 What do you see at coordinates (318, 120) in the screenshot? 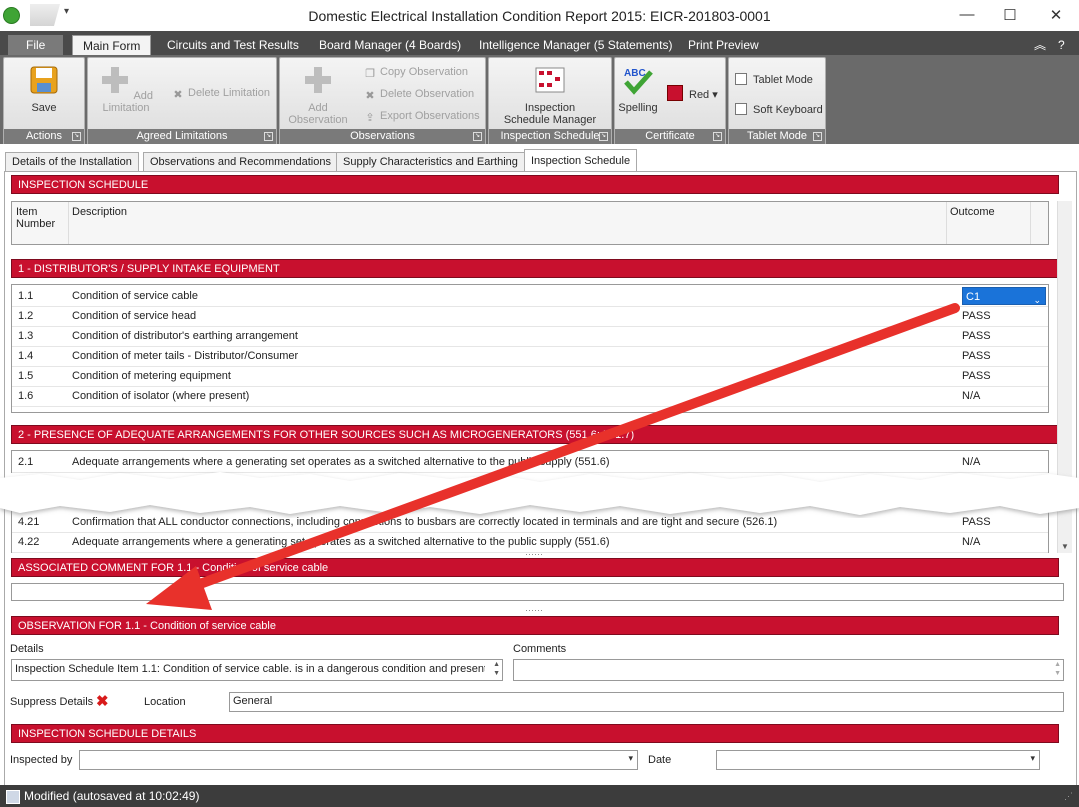
I see `add-observation-label-2: Observation` at bounding box center [318, 120].